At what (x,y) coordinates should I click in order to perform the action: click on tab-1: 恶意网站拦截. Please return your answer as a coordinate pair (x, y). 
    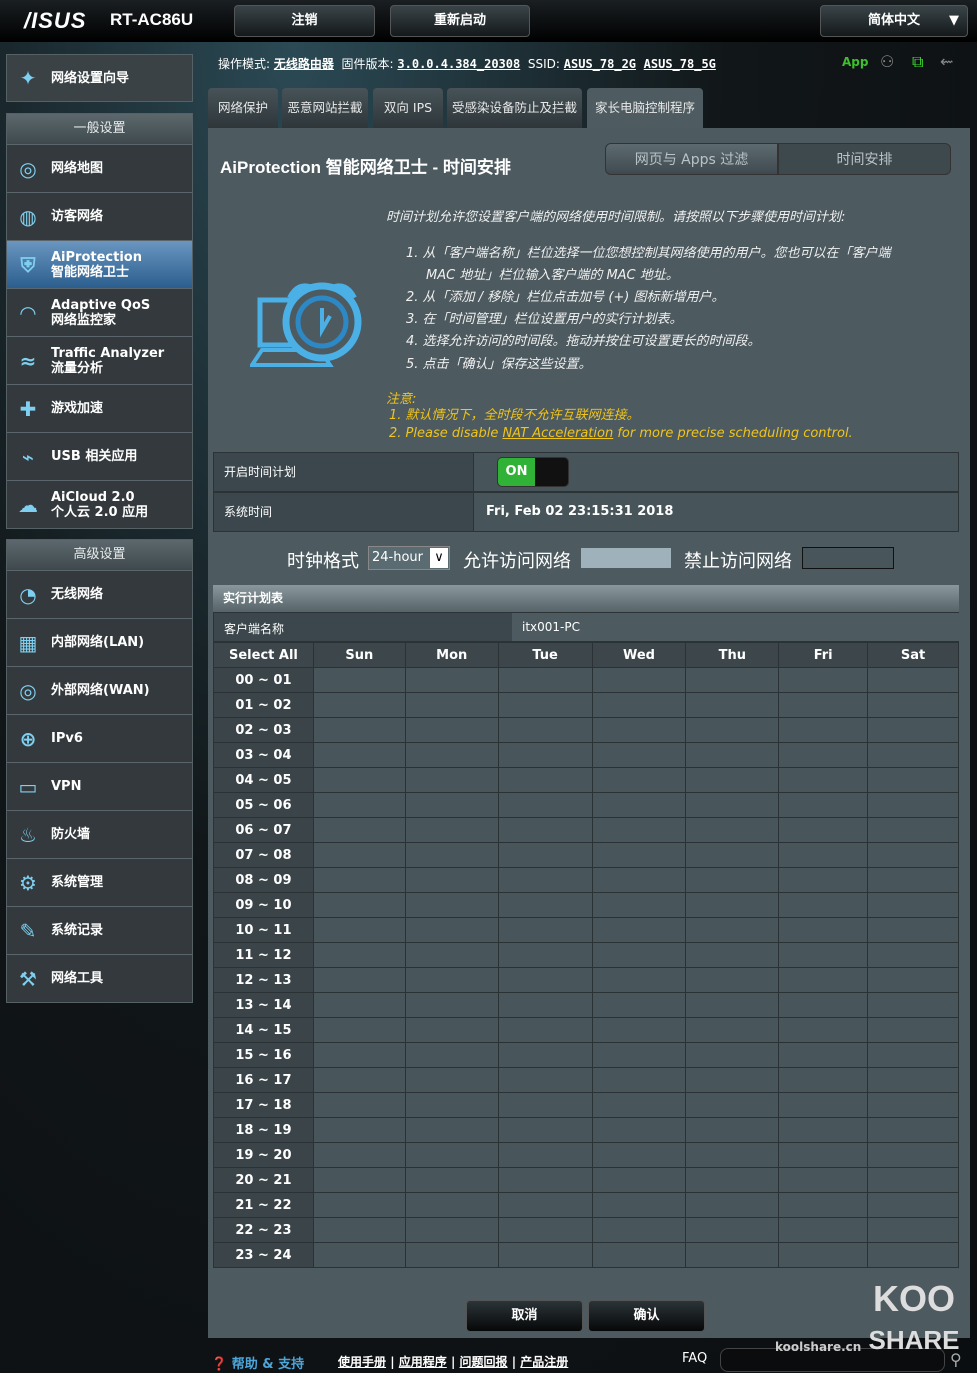
    Looking at the image, I should click on (325, 108).